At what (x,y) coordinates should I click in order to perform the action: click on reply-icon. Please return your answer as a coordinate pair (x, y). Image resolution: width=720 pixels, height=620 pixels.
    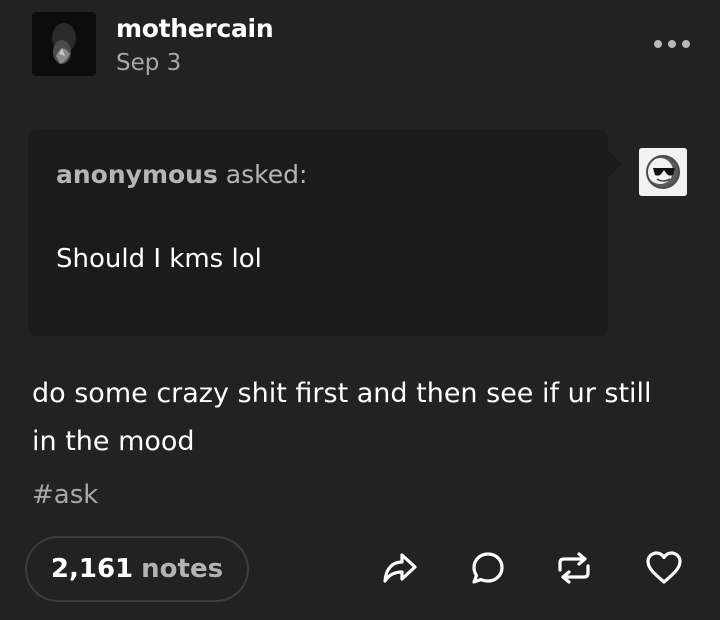
    Looking at the image, I should click on (488, 568).